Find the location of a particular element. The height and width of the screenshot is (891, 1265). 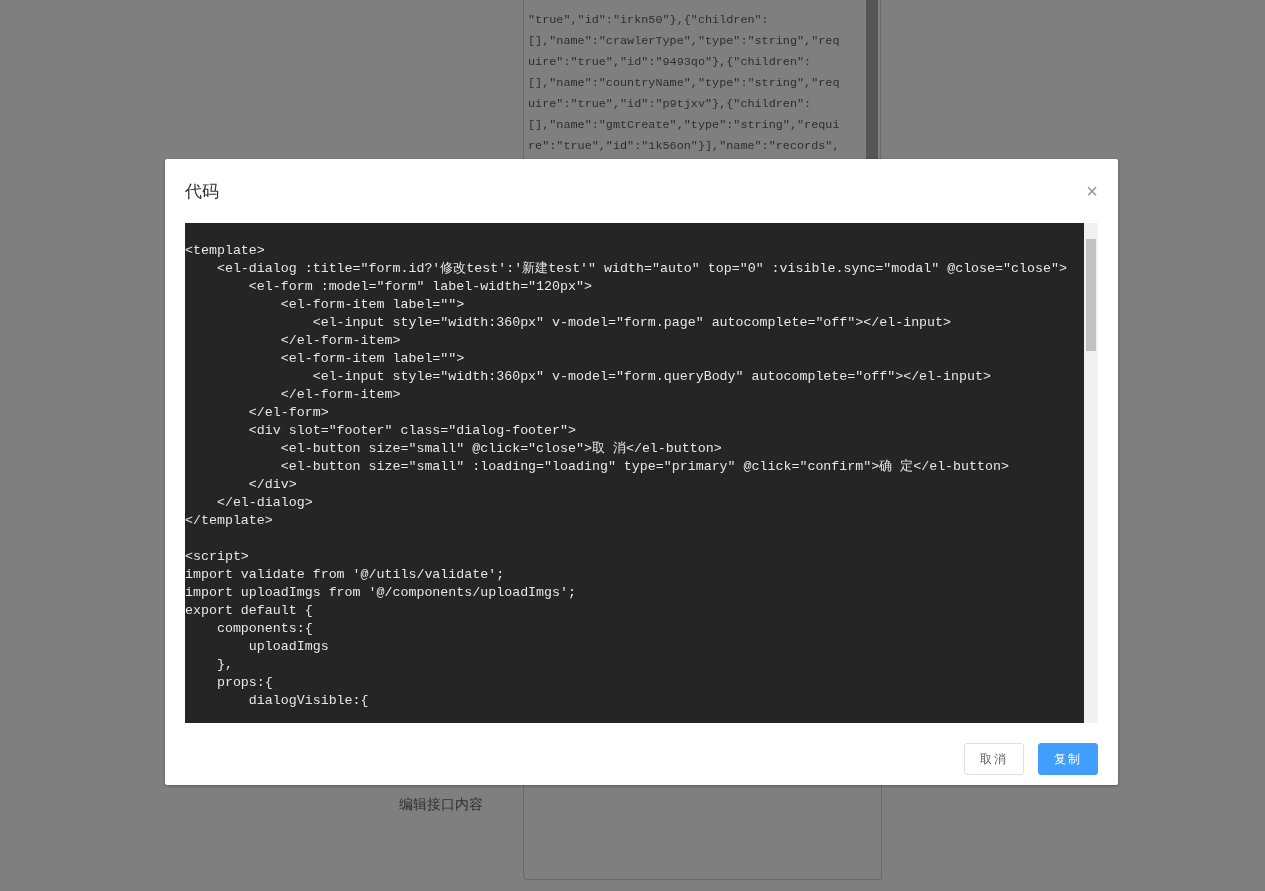

code-line: }, is located at coordinates (224, 664).